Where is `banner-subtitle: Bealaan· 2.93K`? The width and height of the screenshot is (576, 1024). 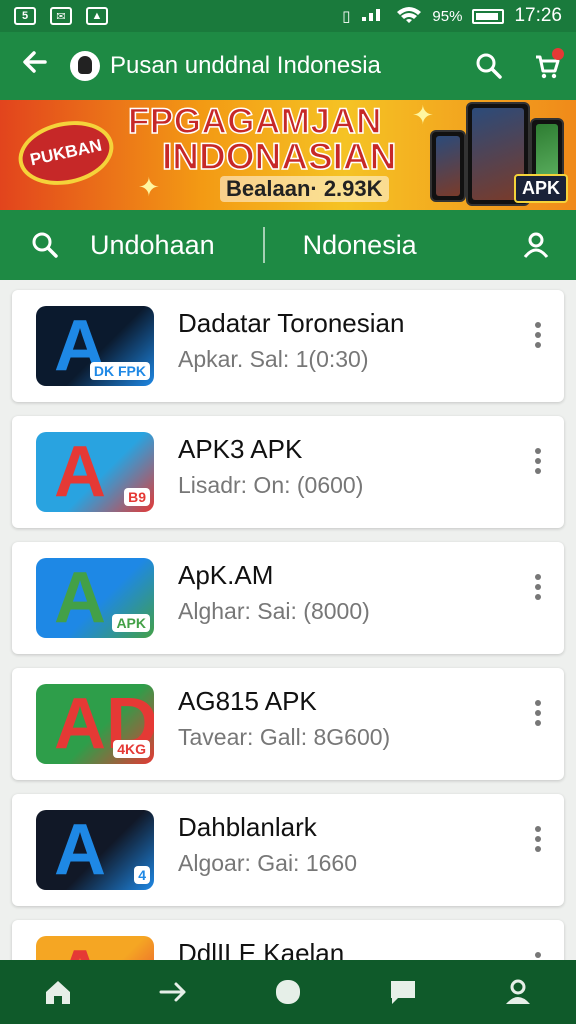
banner-subtitle: Bealaan· 2.93K is located at coordinates (304, 189).